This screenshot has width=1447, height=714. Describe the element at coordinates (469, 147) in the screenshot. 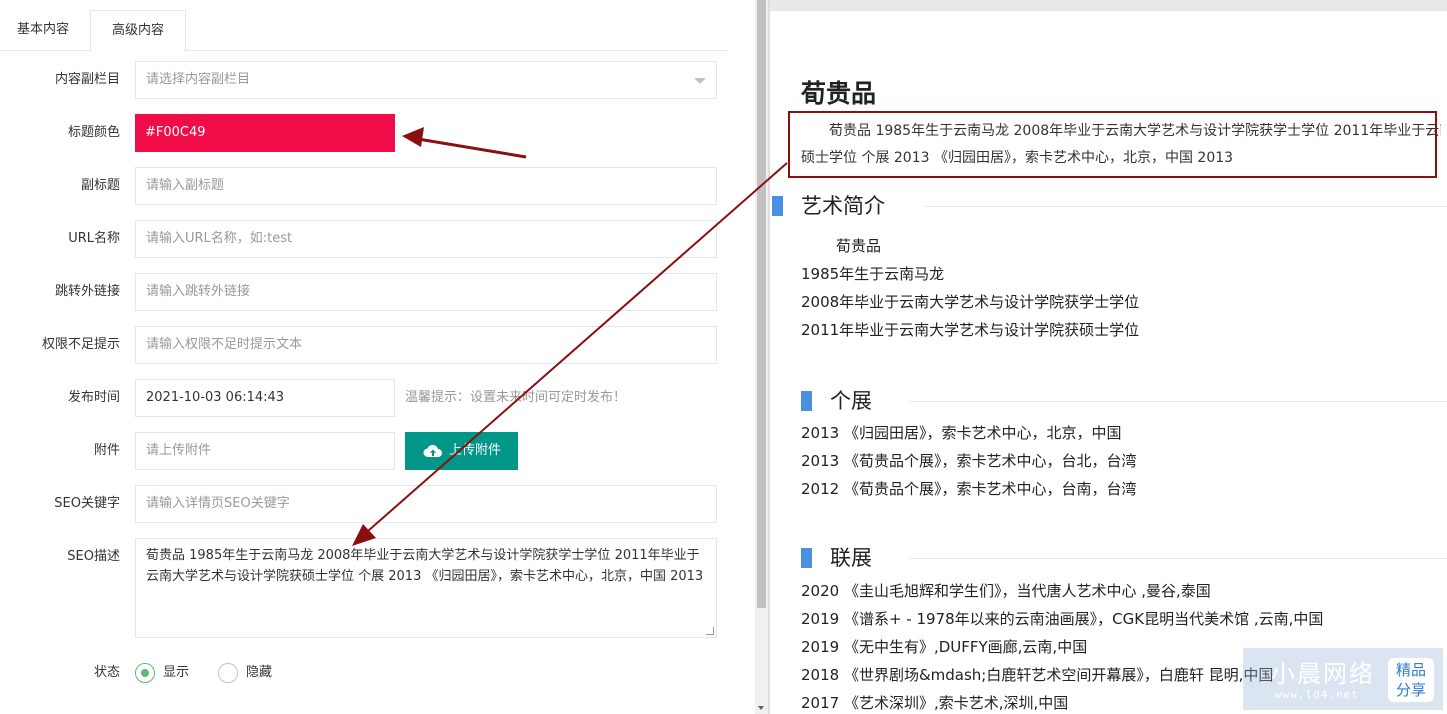

I see `arrow-to-title-color` at that location.